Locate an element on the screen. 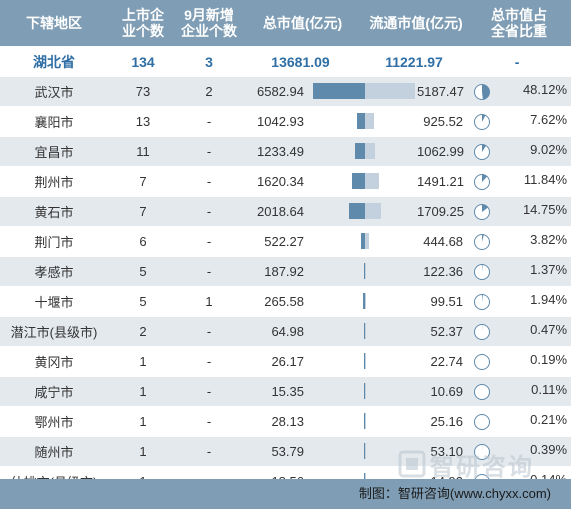 This screenshot has width=571, height=509. float-value-cell: 53.10 is located at coordinates (442, 451).